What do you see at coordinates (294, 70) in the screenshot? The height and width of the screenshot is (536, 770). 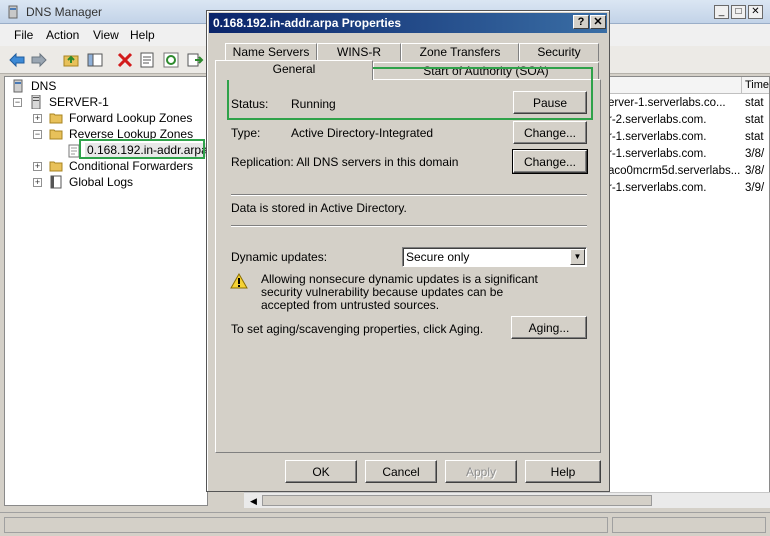 I see `tab-general: General` at bounding box center [294, 70].